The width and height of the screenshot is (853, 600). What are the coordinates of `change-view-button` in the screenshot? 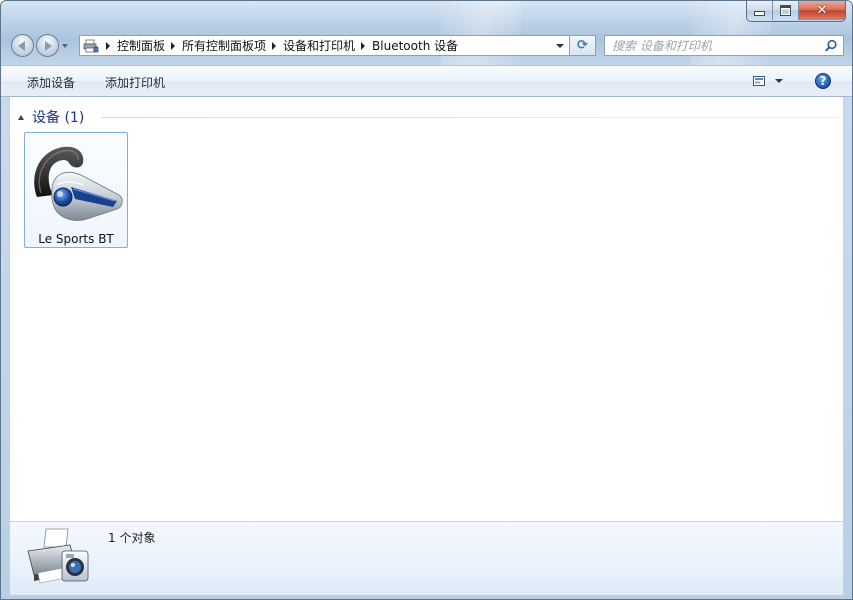 It's located at (768, 81).